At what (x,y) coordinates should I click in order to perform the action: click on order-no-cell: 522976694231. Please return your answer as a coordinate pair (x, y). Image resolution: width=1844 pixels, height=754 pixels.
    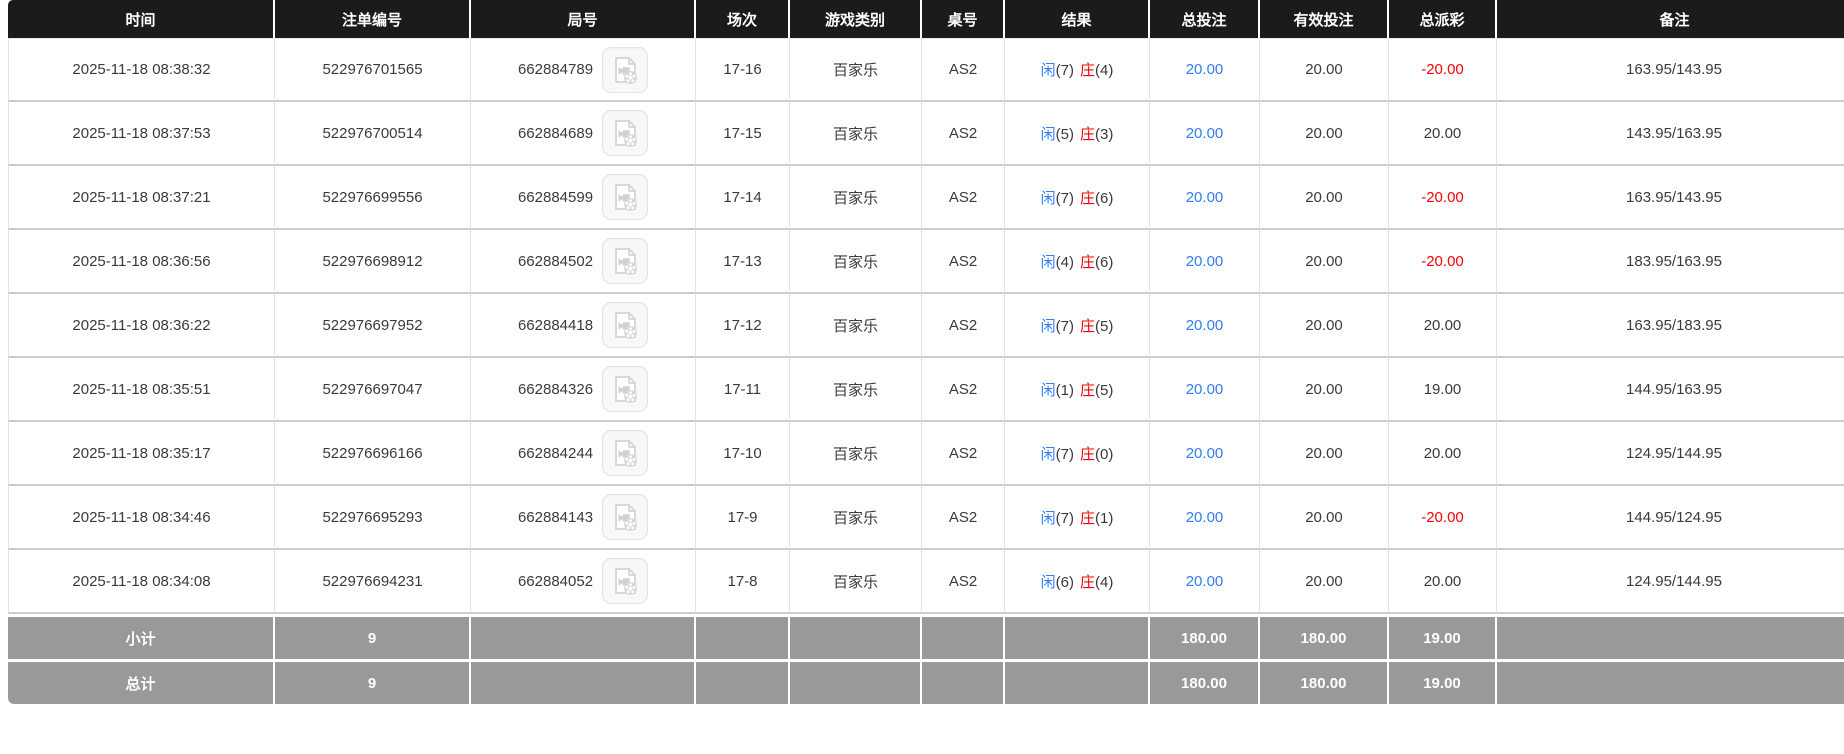
    Looking at the image, I should click on (373, 582).